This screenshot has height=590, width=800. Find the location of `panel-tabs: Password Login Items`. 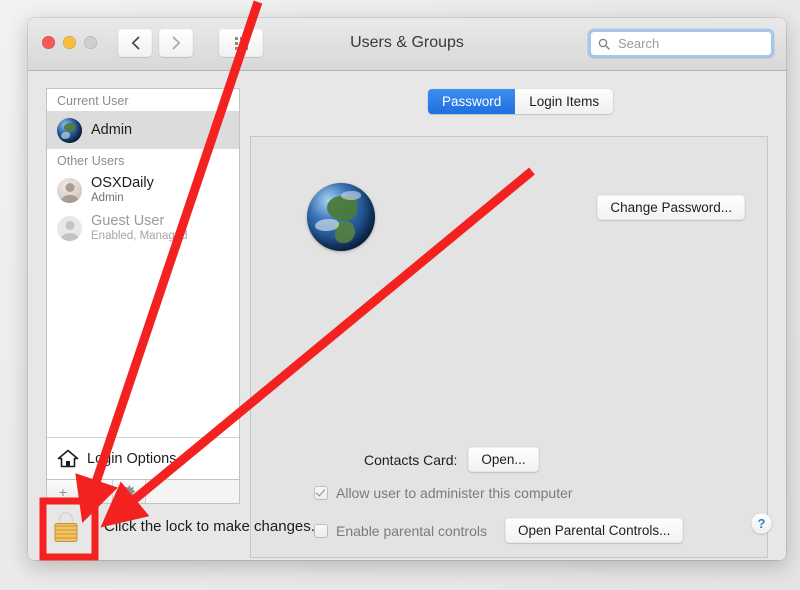

panel-tabs: Password Login Items is located at coordinates (521, 101).